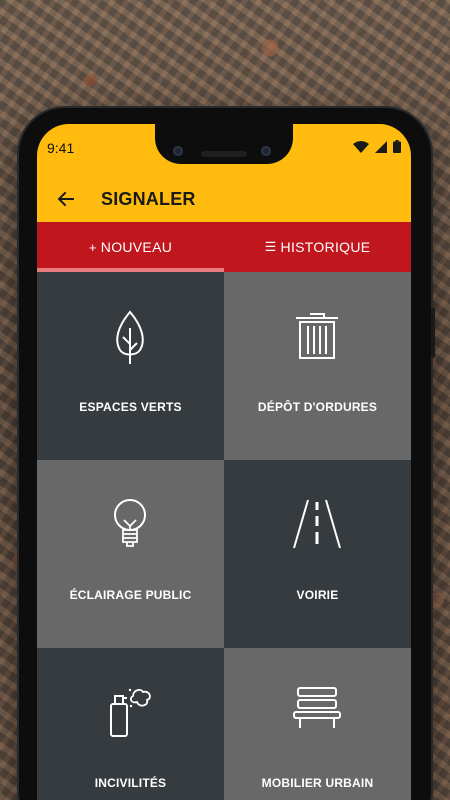 This screenshot has width=450, height=800. I want to click on category-espaces-verts: ESPACES VERTS, so click(130, 366).